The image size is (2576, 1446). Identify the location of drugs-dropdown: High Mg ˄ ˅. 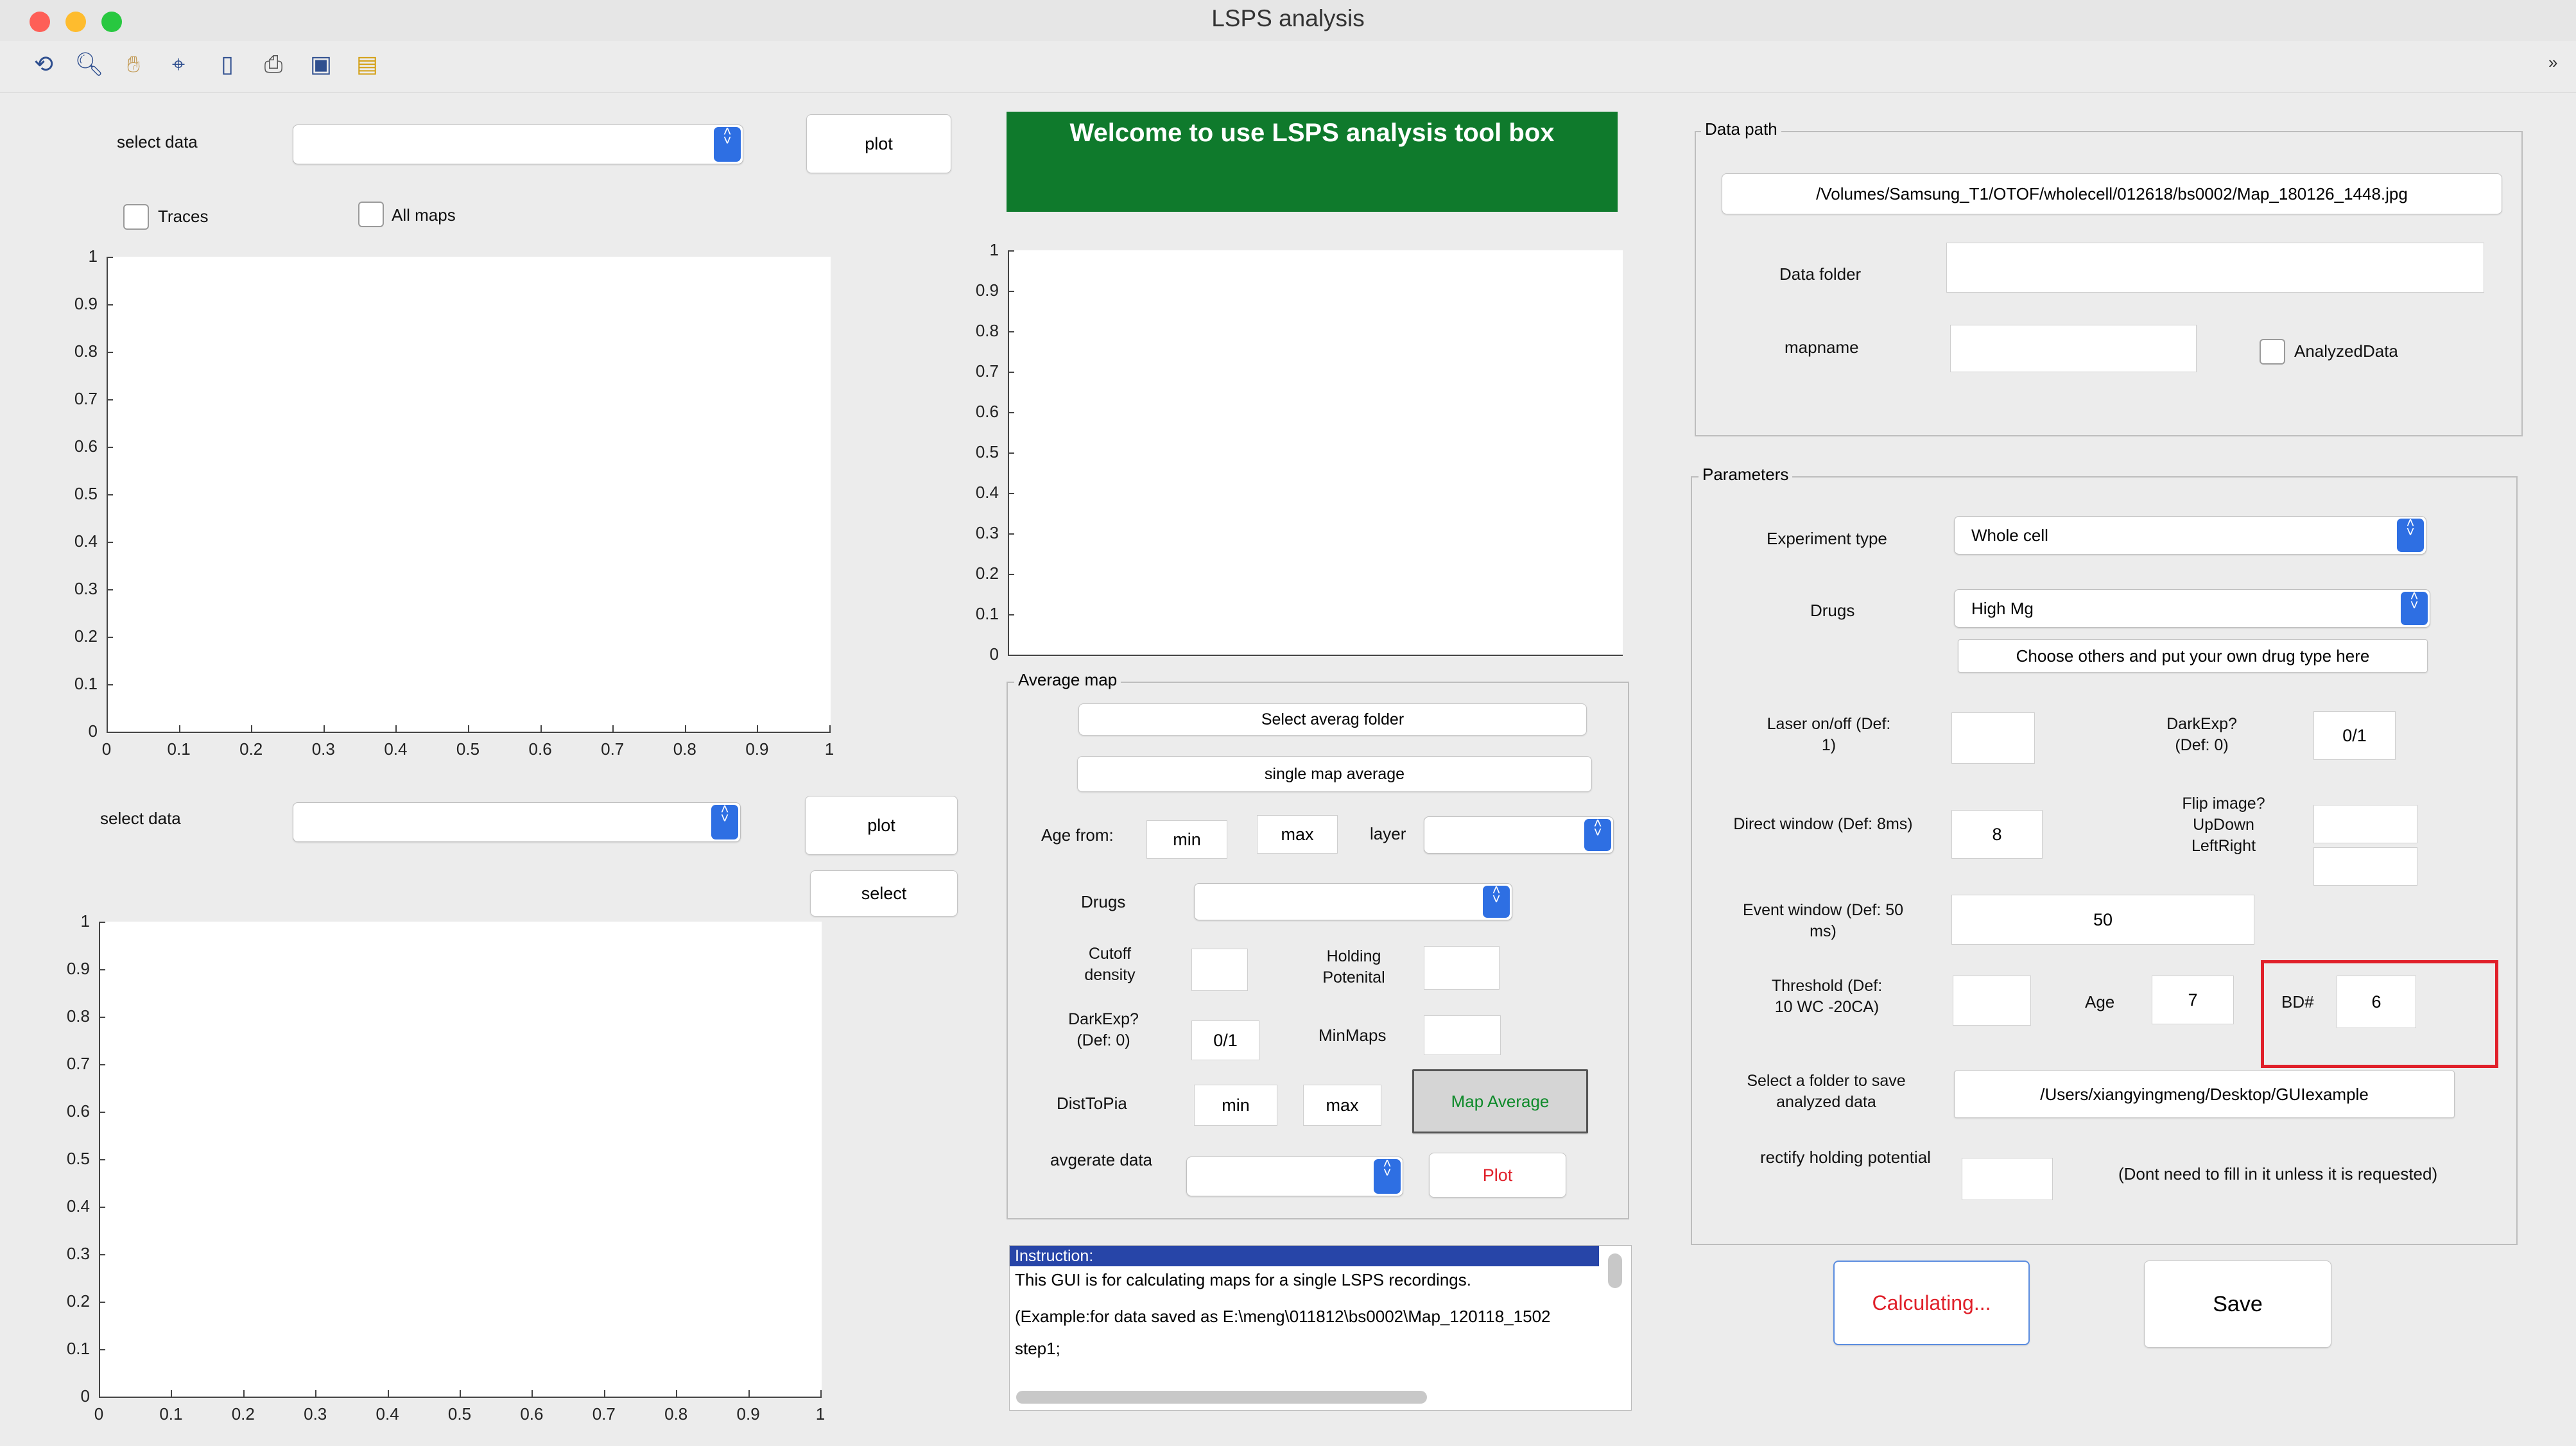
(2192, 608).